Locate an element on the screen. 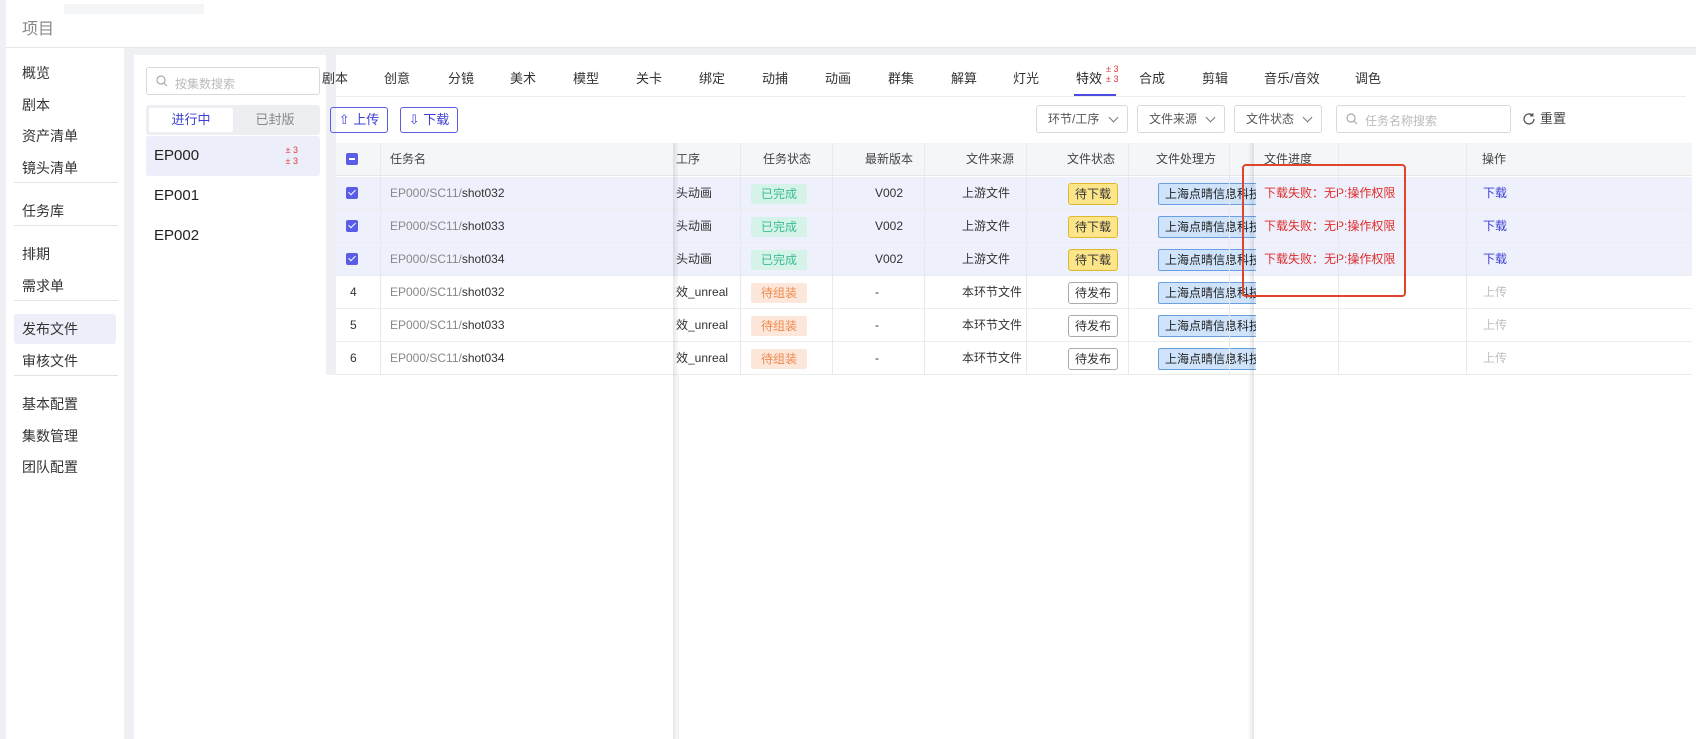  episode-item-ep002: EP002 is located at coordinates (233, 236).